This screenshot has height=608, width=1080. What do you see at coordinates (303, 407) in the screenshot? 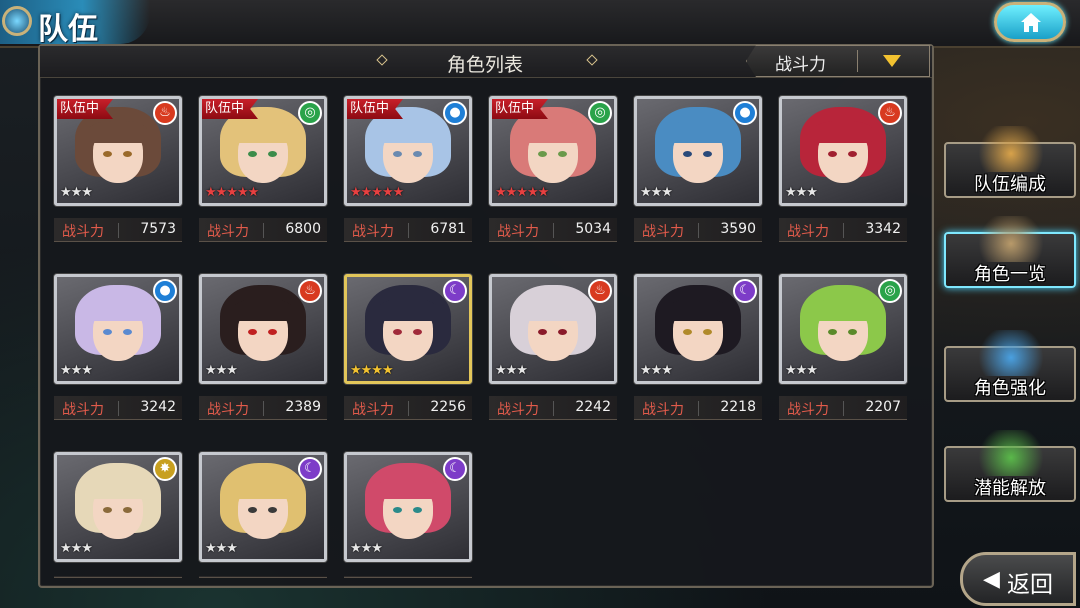
I see `power-value: 2389` at bounding box center [303, 407].